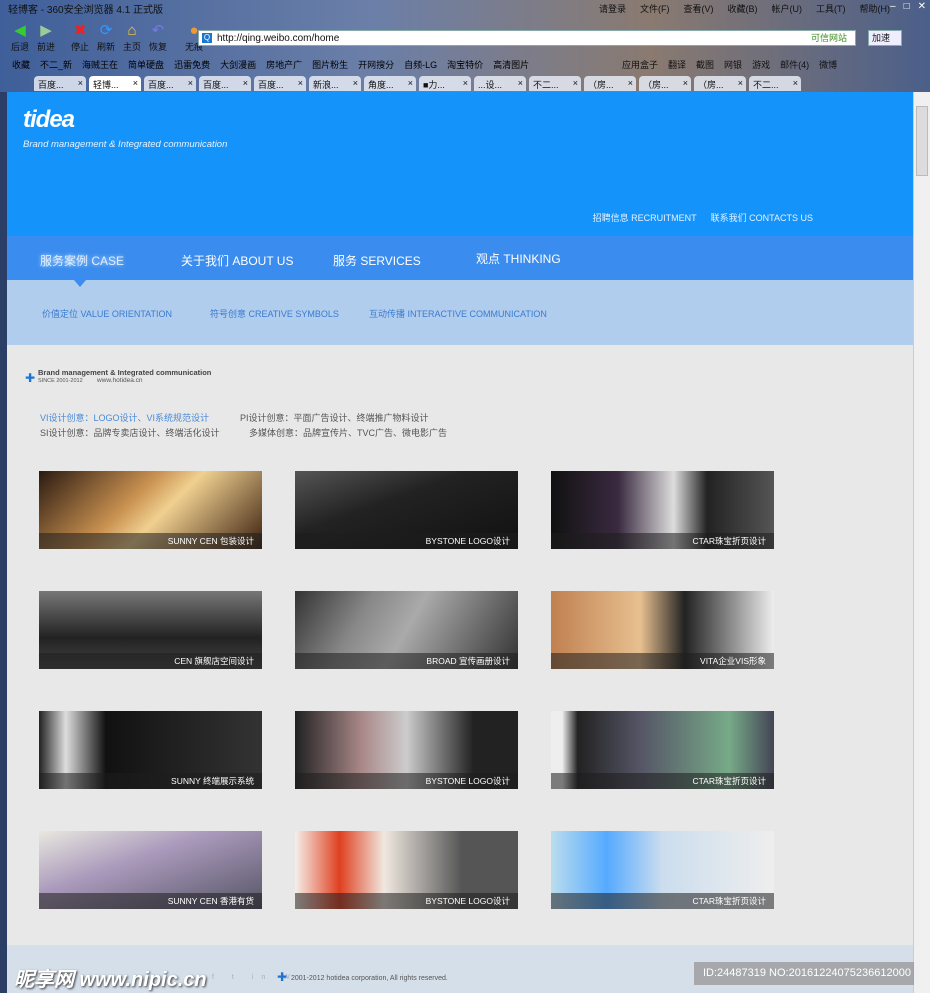 Image resolution: width=930 pixels, height=993 pixels. I want to click on refresh-button: ⟳ 刷新, so click(106, 37).